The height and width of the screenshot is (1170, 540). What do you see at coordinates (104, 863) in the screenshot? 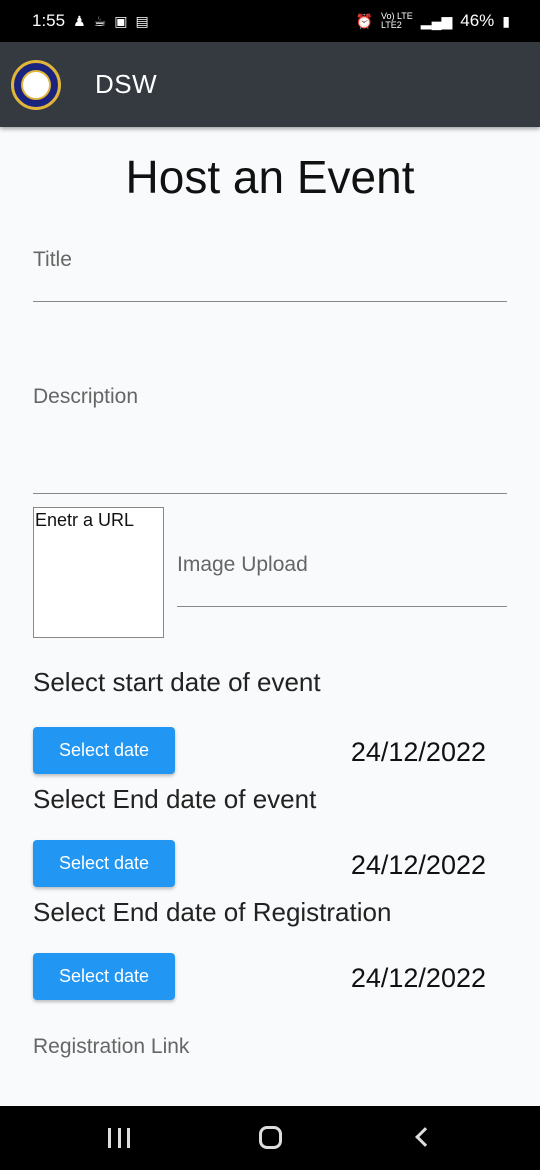
I see `end-date-button: Select date` at bounding box center [104, 863].